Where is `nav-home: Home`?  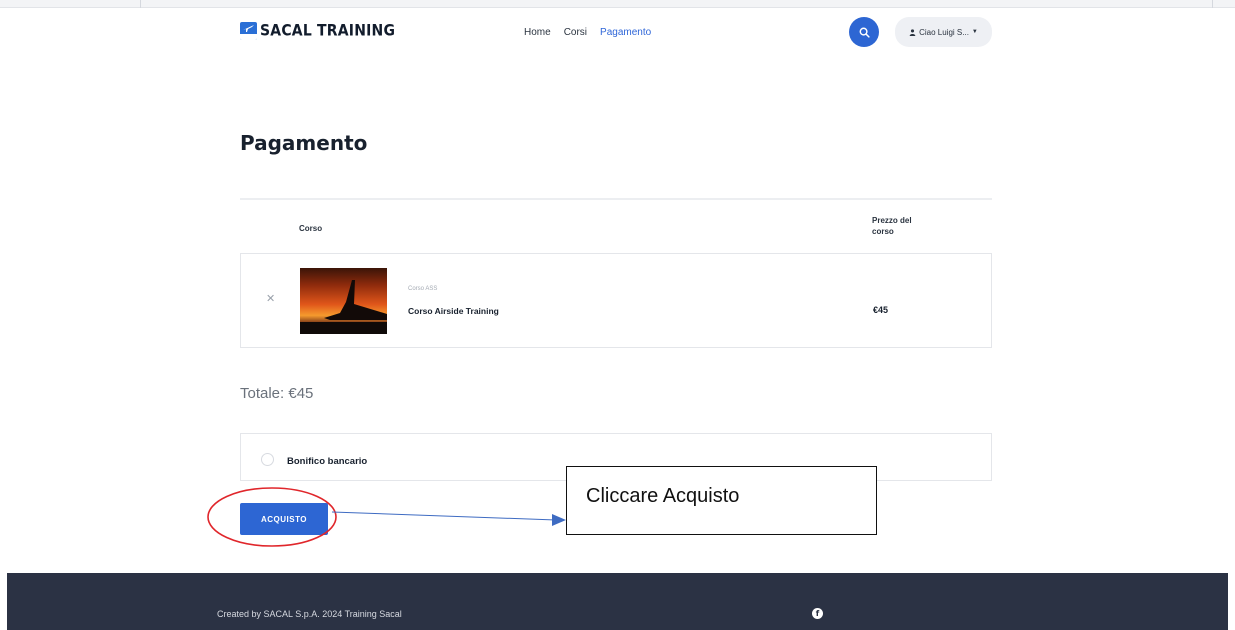 nav-home: Home is located at coordinates (537, 32).